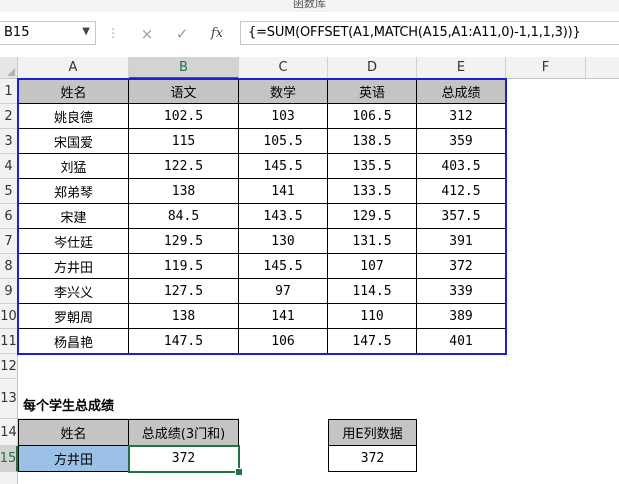  I want to click on score-cell-total: 391, so click(461, 241).